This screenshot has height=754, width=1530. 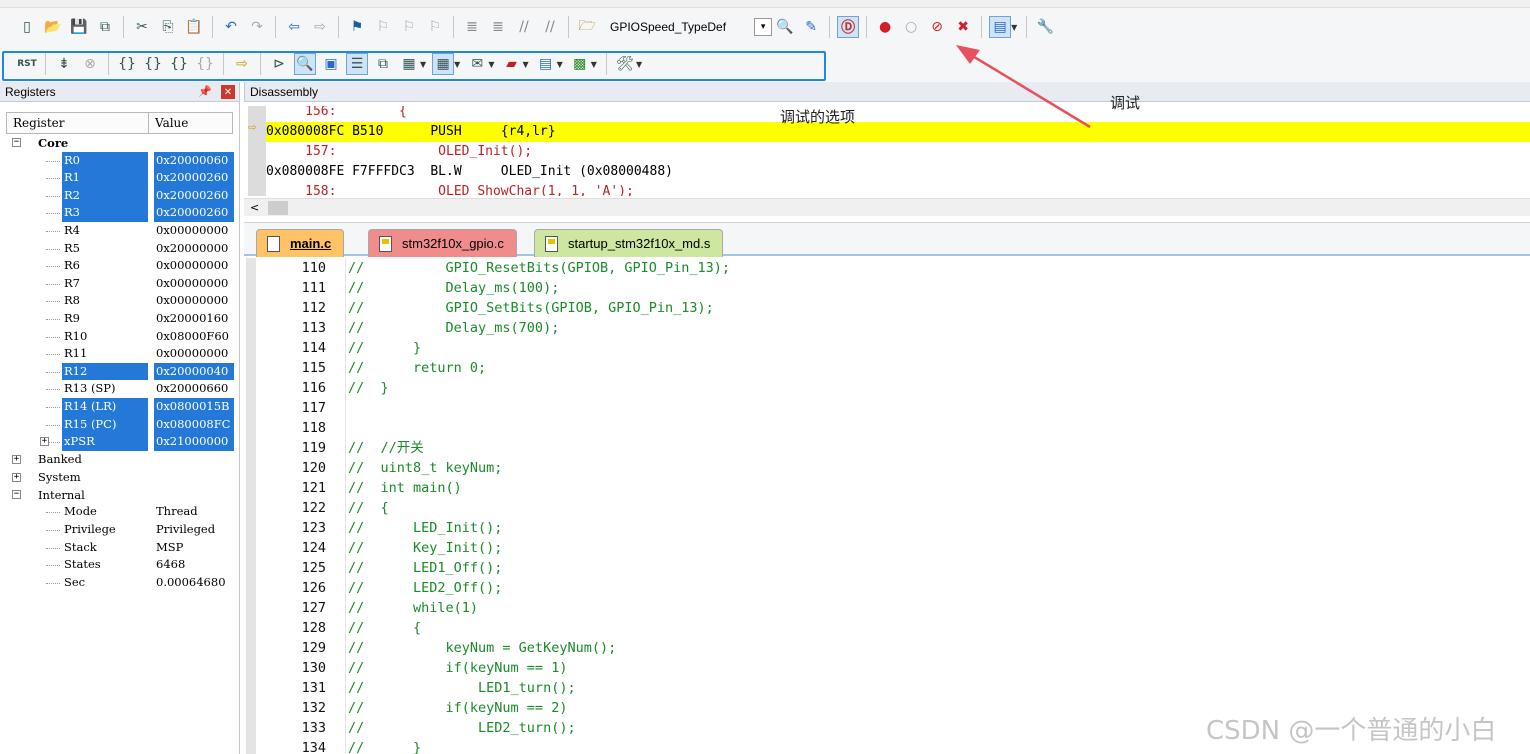 What do you see at coordinates (251, 506) in the screenshot?
I see `editor-gutter` at bounding box center [251, 506].